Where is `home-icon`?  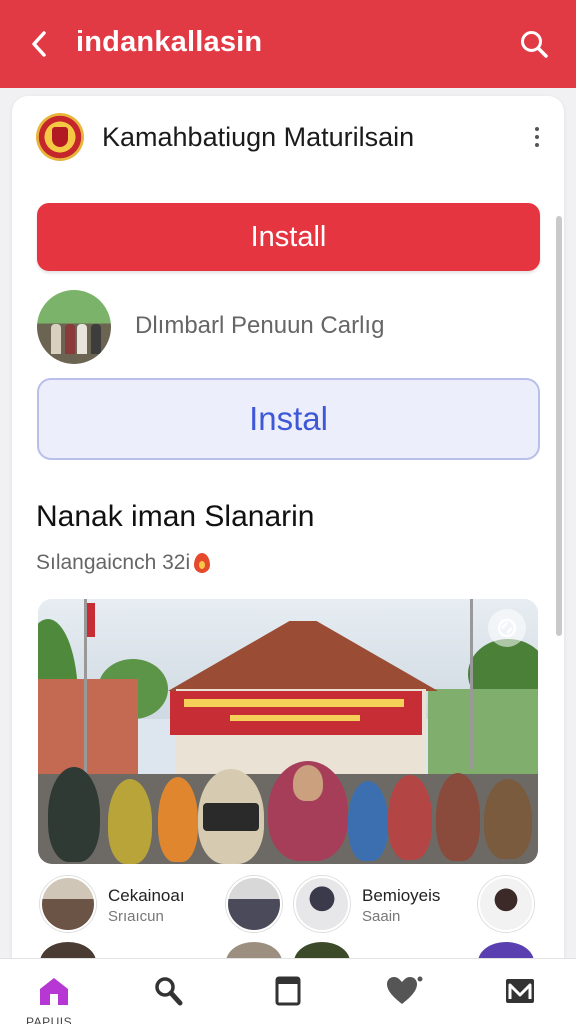 home-icon is located at coordinates (54, 991).